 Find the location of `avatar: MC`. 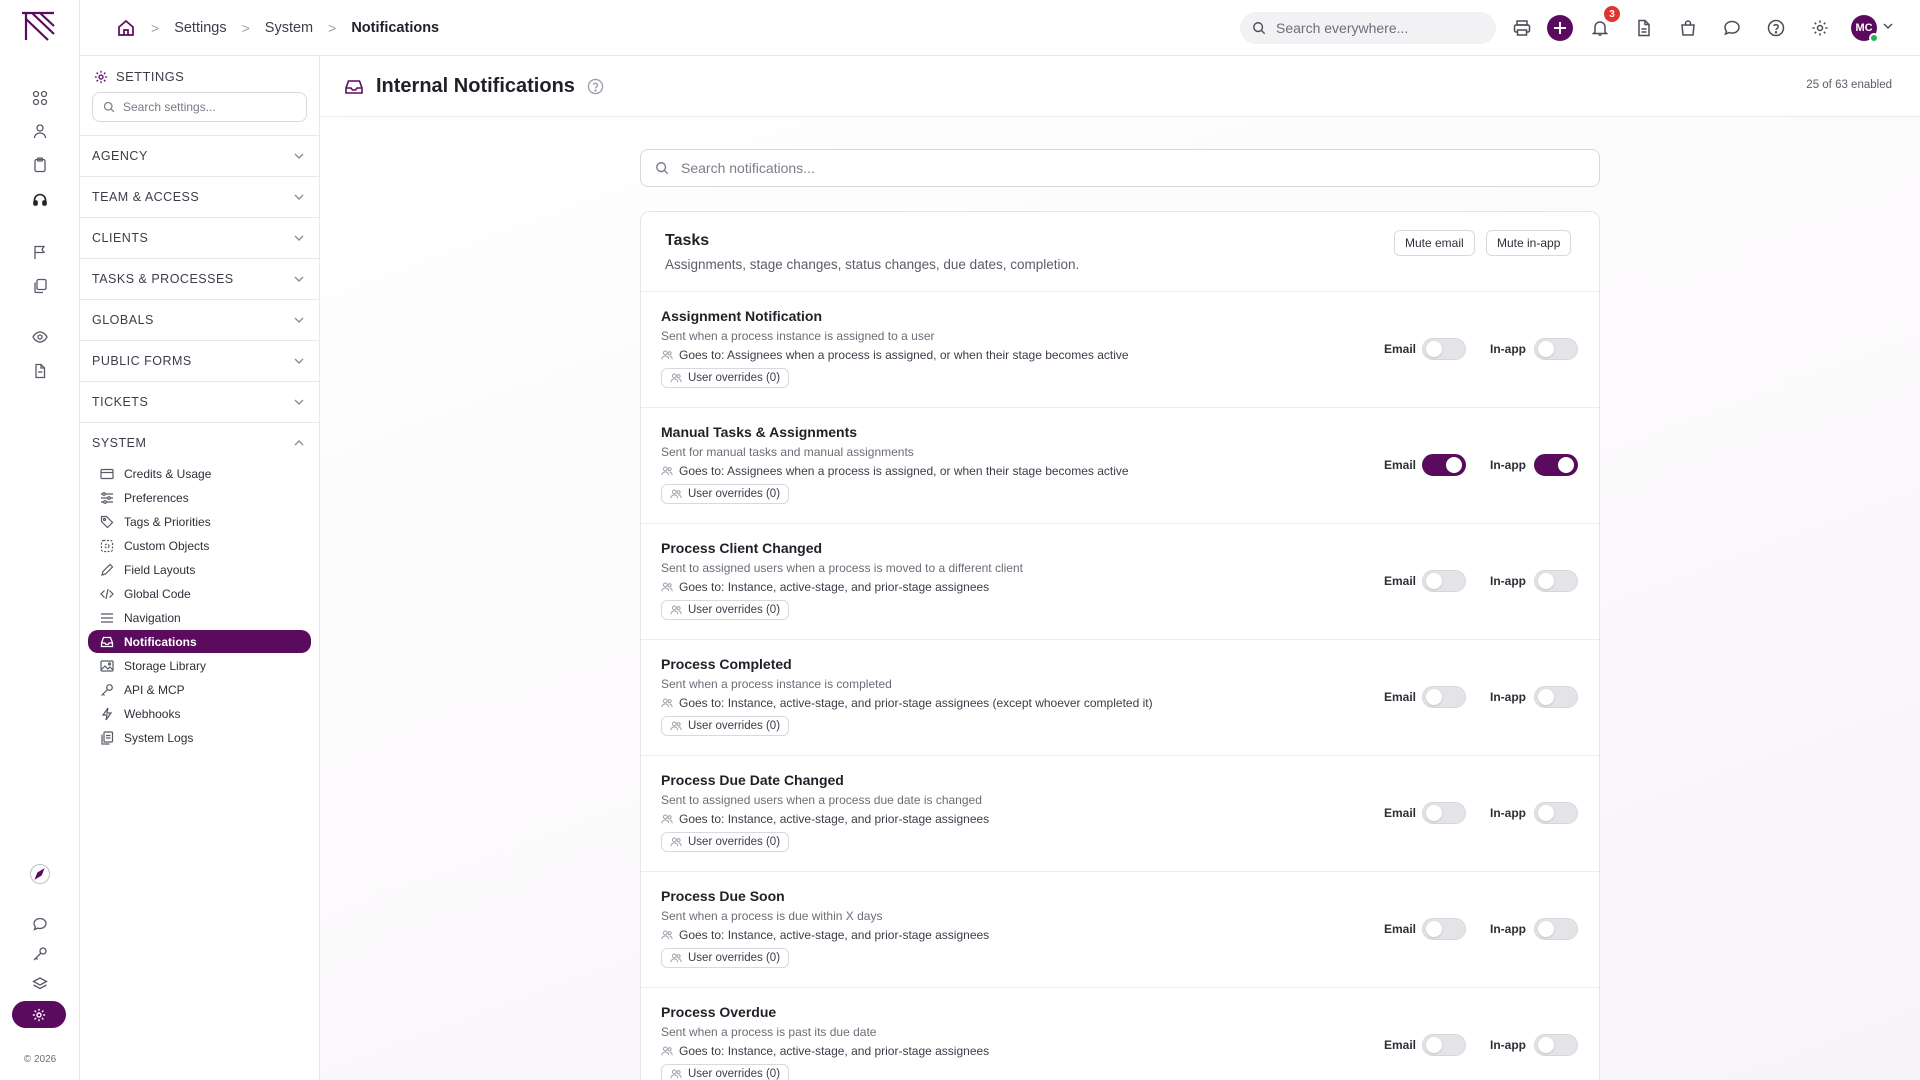

avatar: MC is located at coordinates (1865, 29).